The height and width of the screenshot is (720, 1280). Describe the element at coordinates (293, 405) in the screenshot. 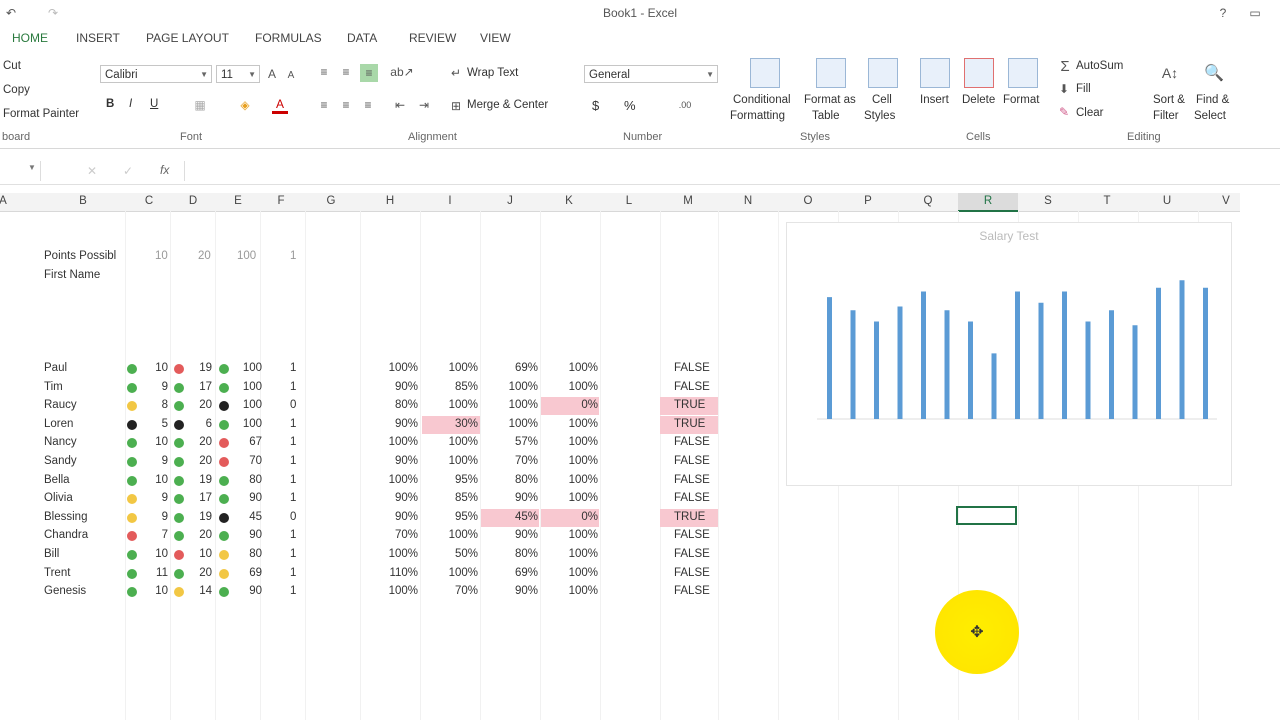

I see `score-f: 0` at that location.